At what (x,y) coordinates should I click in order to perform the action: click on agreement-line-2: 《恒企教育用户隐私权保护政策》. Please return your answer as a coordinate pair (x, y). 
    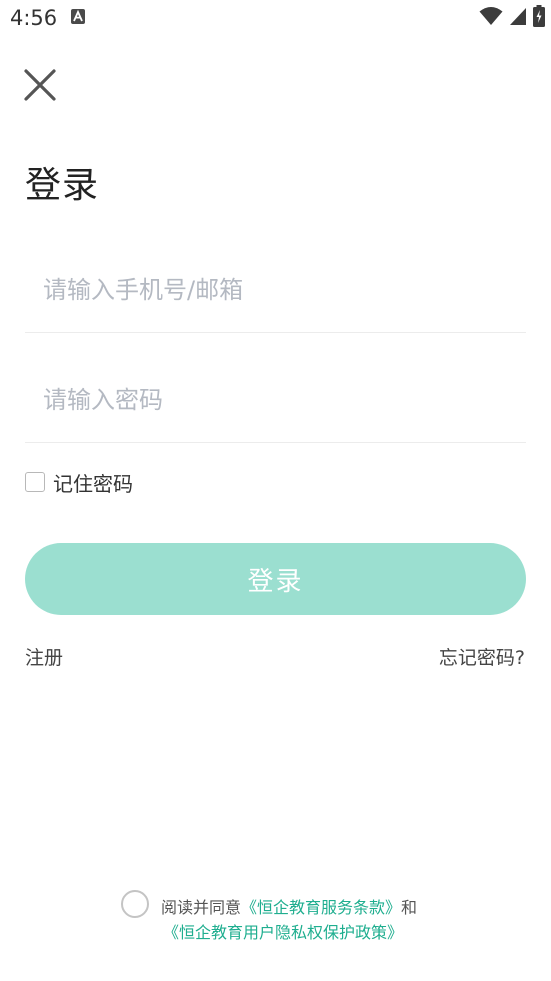
    Looking at the image, I should click on (283, 931).